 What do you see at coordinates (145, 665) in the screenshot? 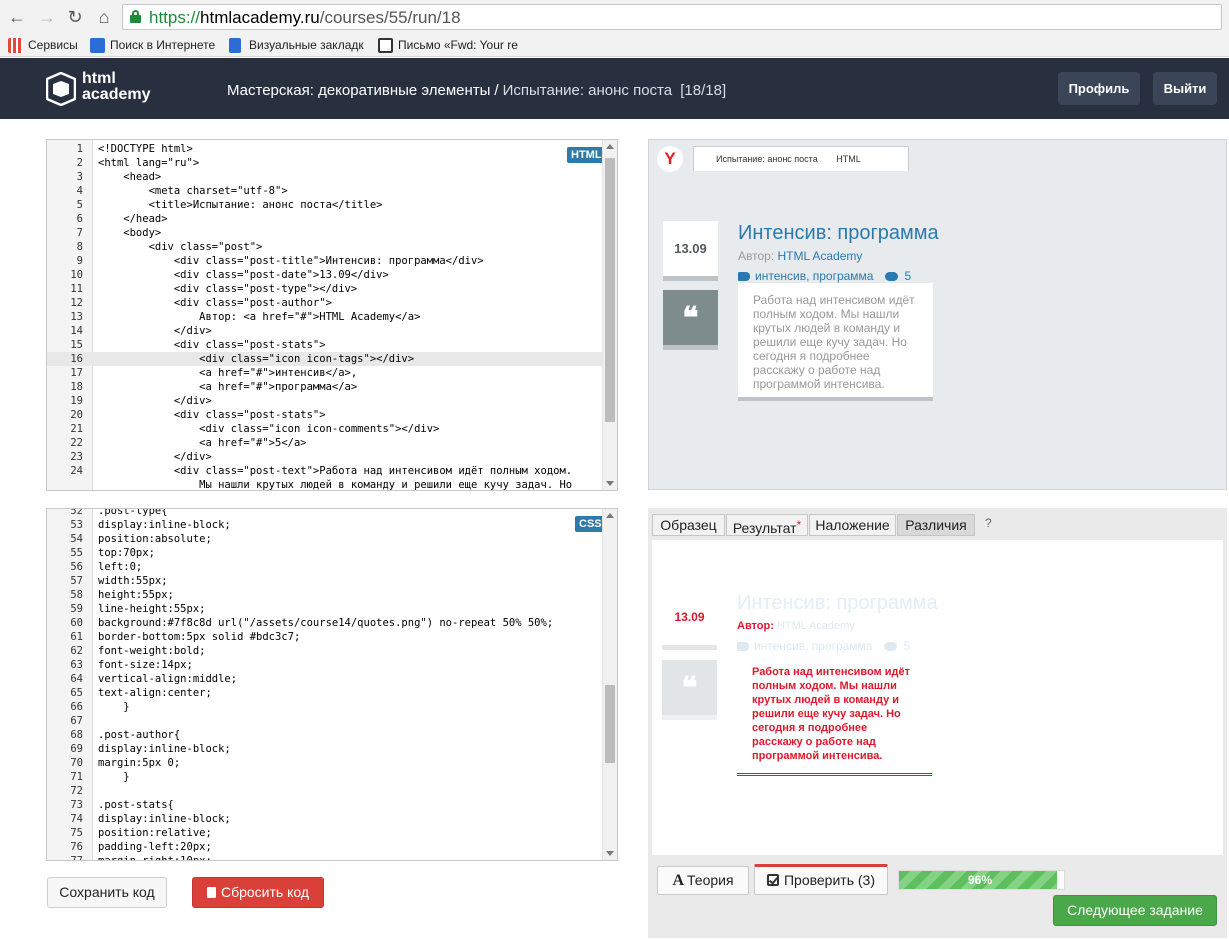
I see `code-text: font-size:14px;` at bounding box center [145, 665].